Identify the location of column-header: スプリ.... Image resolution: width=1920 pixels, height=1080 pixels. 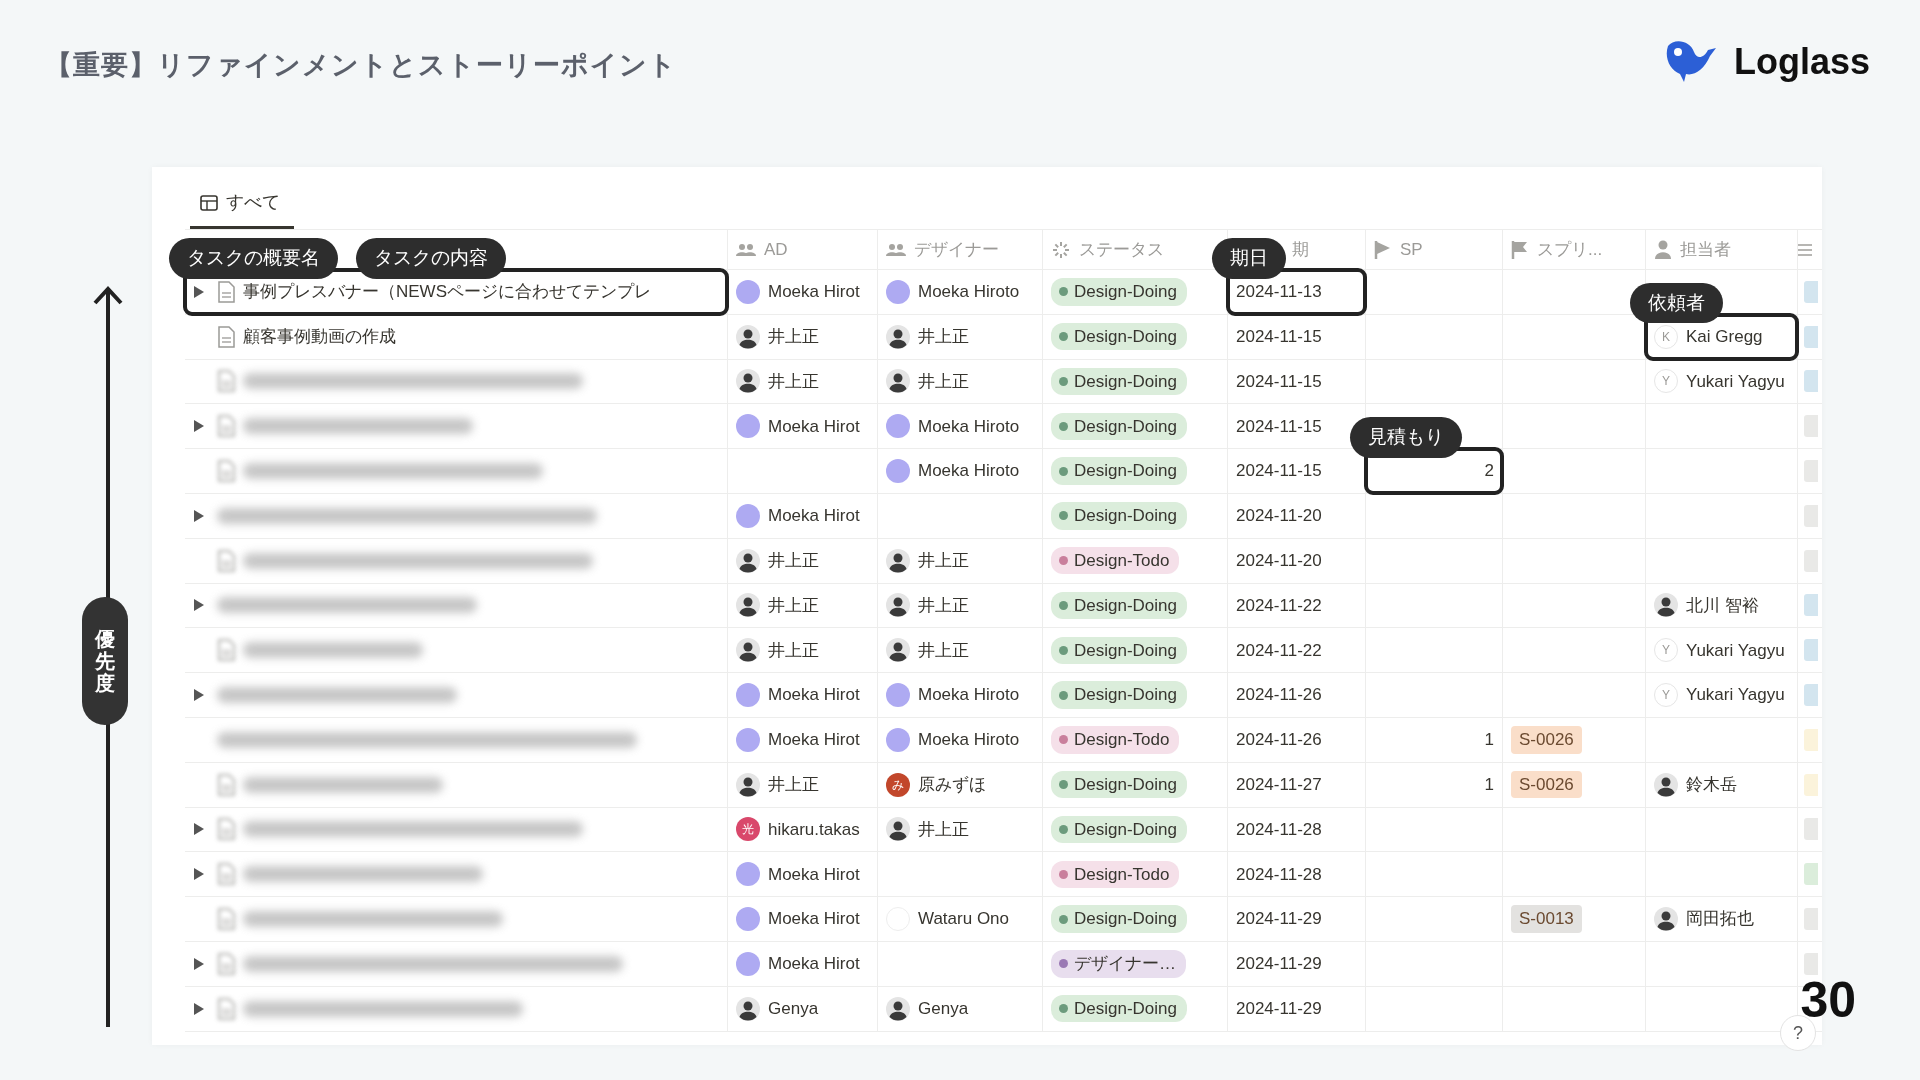
(1570, 249).